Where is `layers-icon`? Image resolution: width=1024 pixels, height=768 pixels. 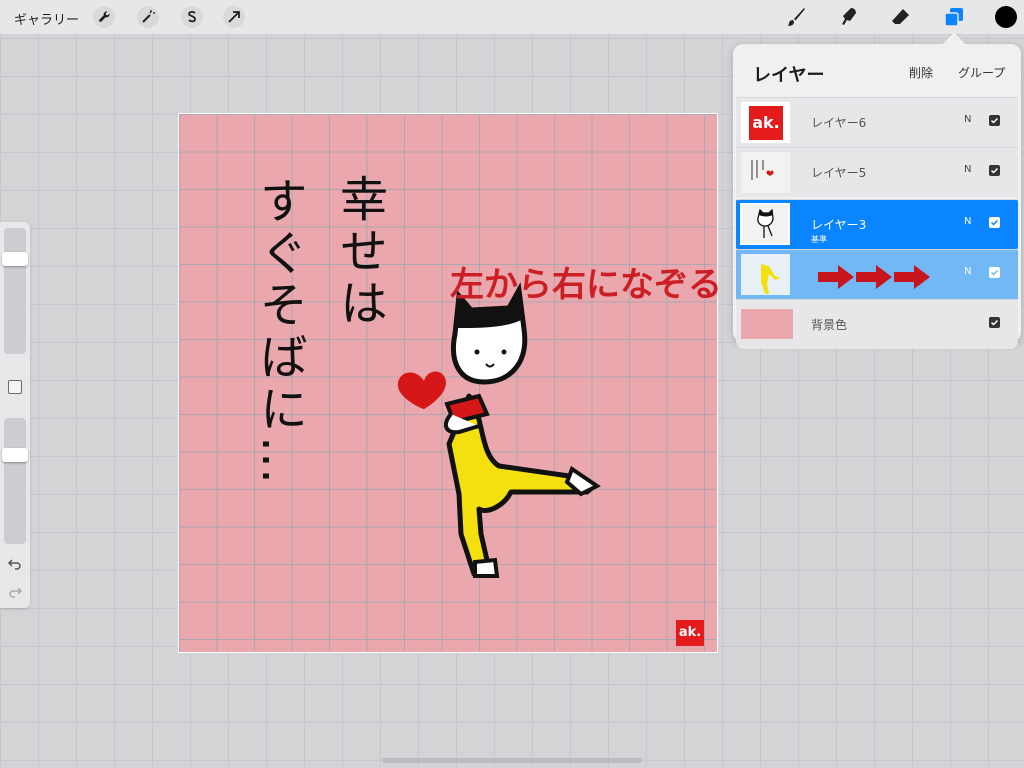 layers-icon is located at coordinates (954, 17).